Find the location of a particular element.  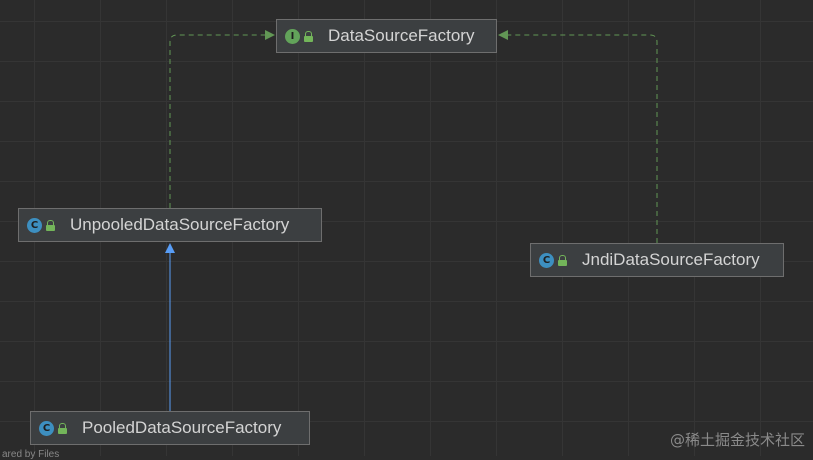

interface-badge-icon: I is located at coordinates (292, 36).